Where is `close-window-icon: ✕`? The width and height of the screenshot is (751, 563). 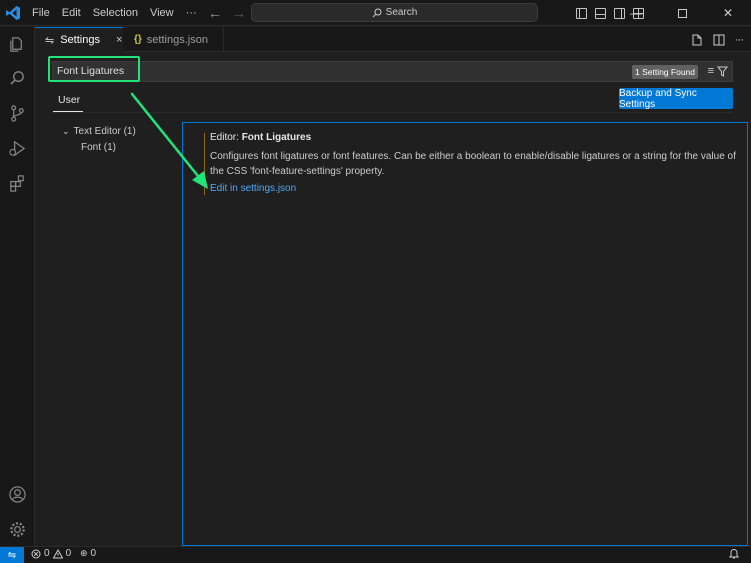 close-window-icon: ✕ is located at coordinates (728, 13).